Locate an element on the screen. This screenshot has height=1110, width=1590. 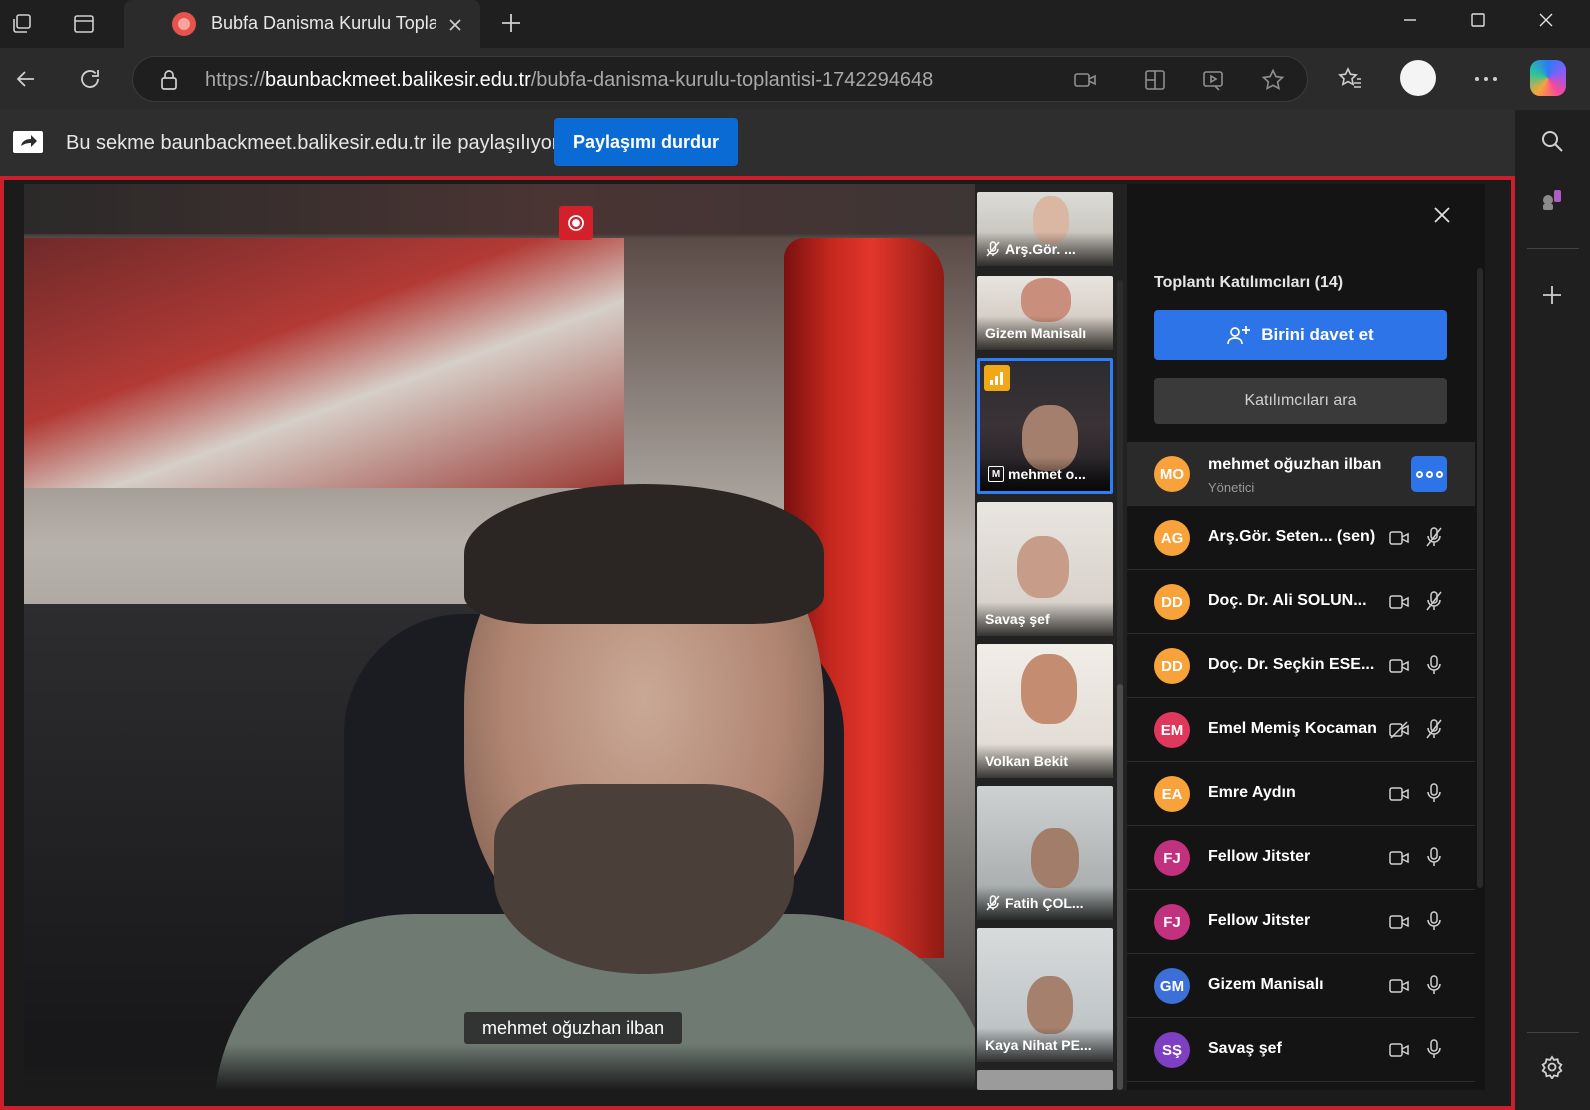
panel-title: Toplantı Katılımcıları (14) is located at coordinates (1249, 282).